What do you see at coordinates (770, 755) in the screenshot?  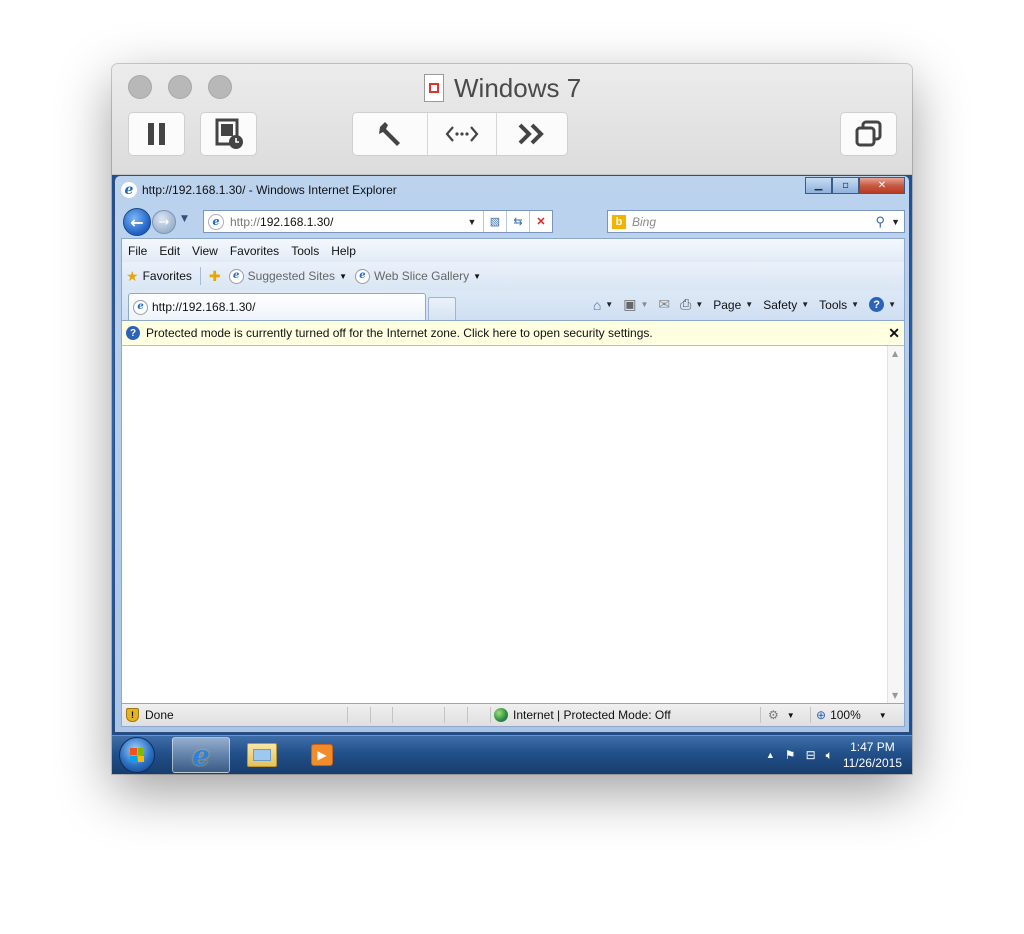 I see `show-hidden-icons-icon: ▲` at bounding box center [770, 755].